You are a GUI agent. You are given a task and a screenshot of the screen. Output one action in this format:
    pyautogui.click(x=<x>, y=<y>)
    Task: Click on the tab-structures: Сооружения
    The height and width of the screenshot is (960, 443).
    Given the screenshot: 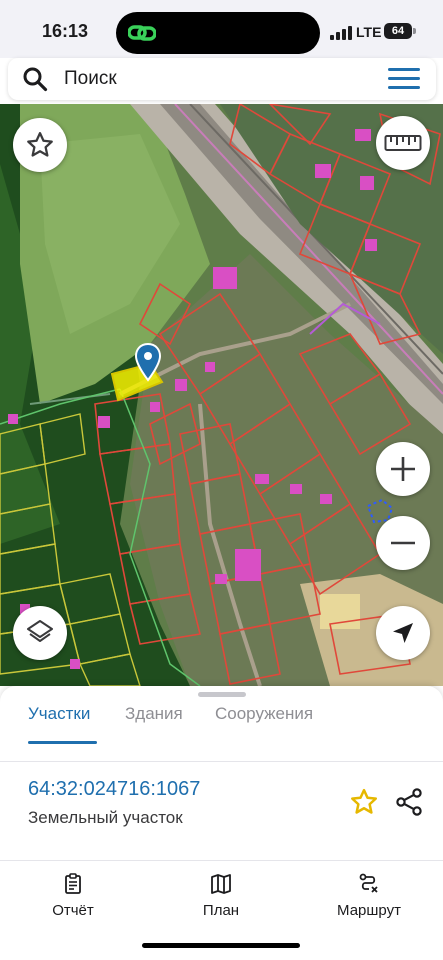 What is the action you would take?
    pyautogui.click(x=264, y=714)
    